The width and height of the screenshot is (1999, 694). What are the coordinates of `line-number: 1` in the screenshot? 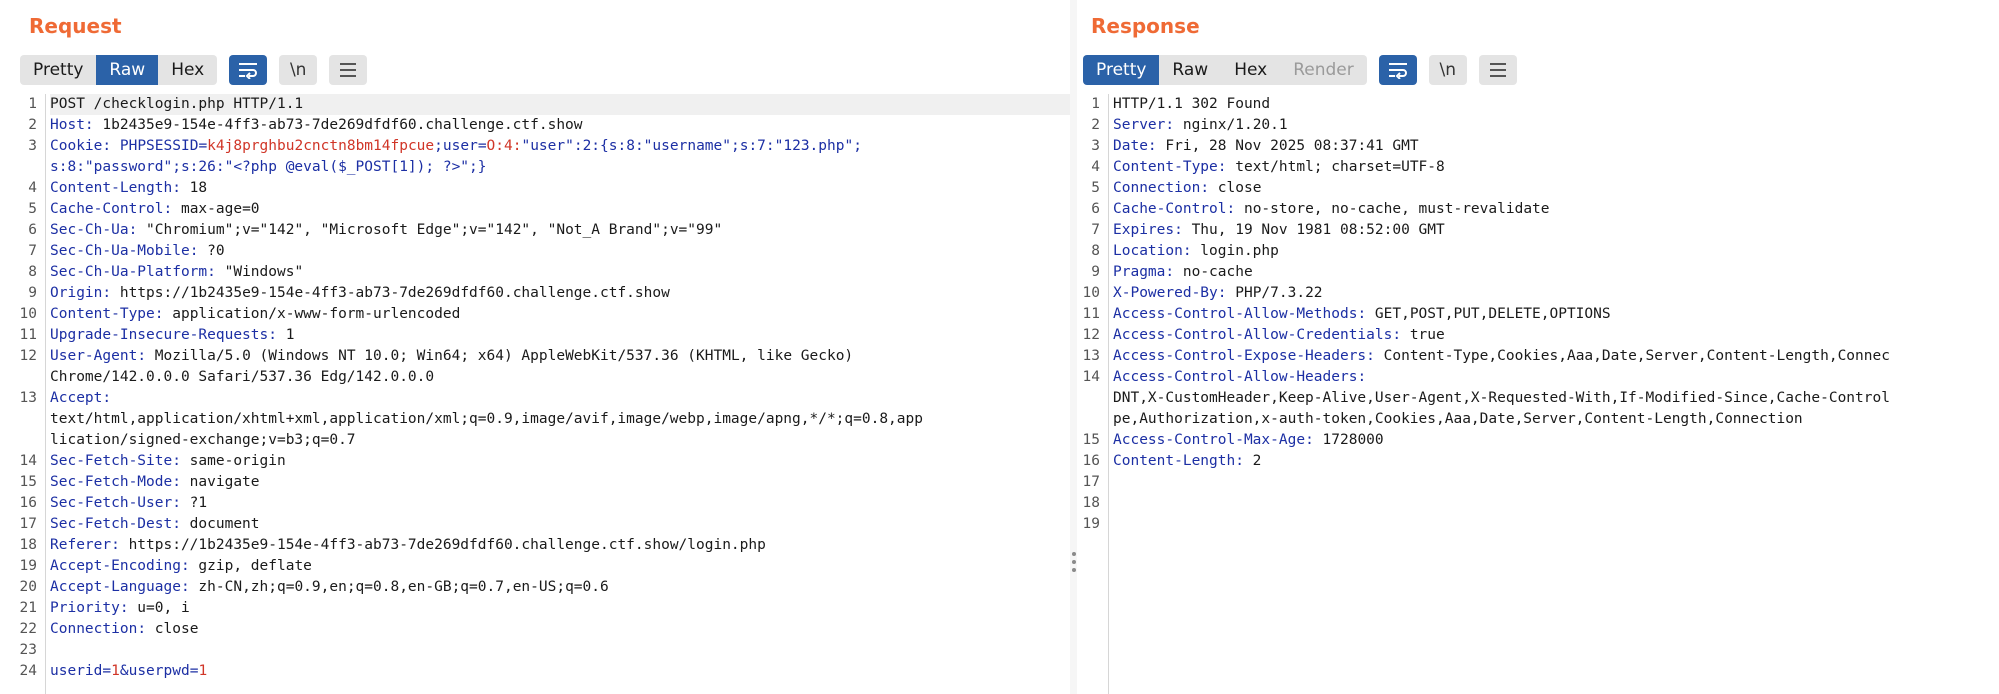 It's located at (1095, 104).